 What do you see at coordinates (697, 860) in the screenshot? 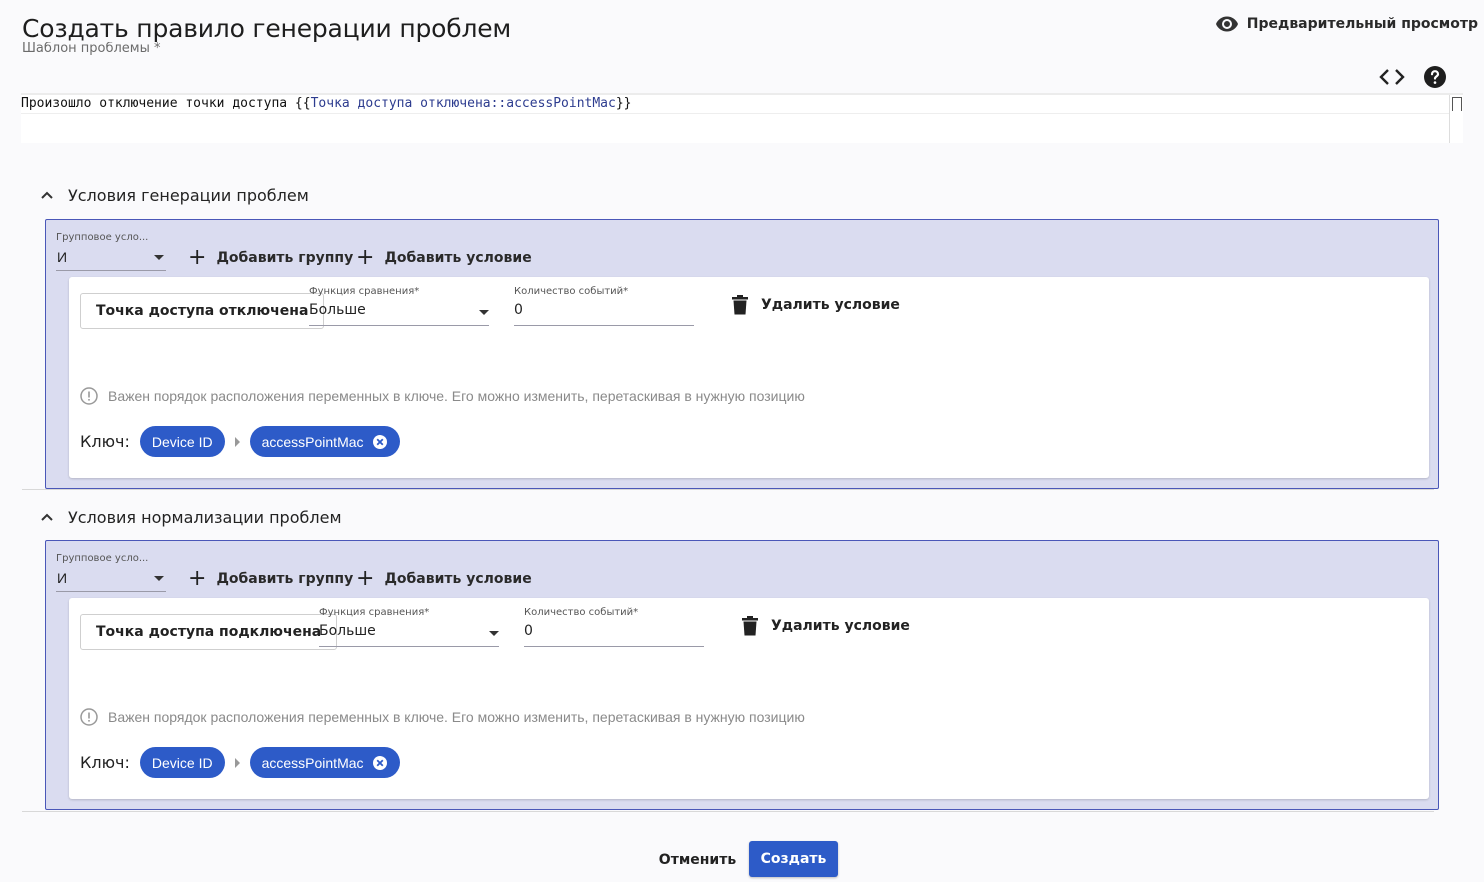
I see `cancel-button: Отменить` at bounding box center [697, 860].